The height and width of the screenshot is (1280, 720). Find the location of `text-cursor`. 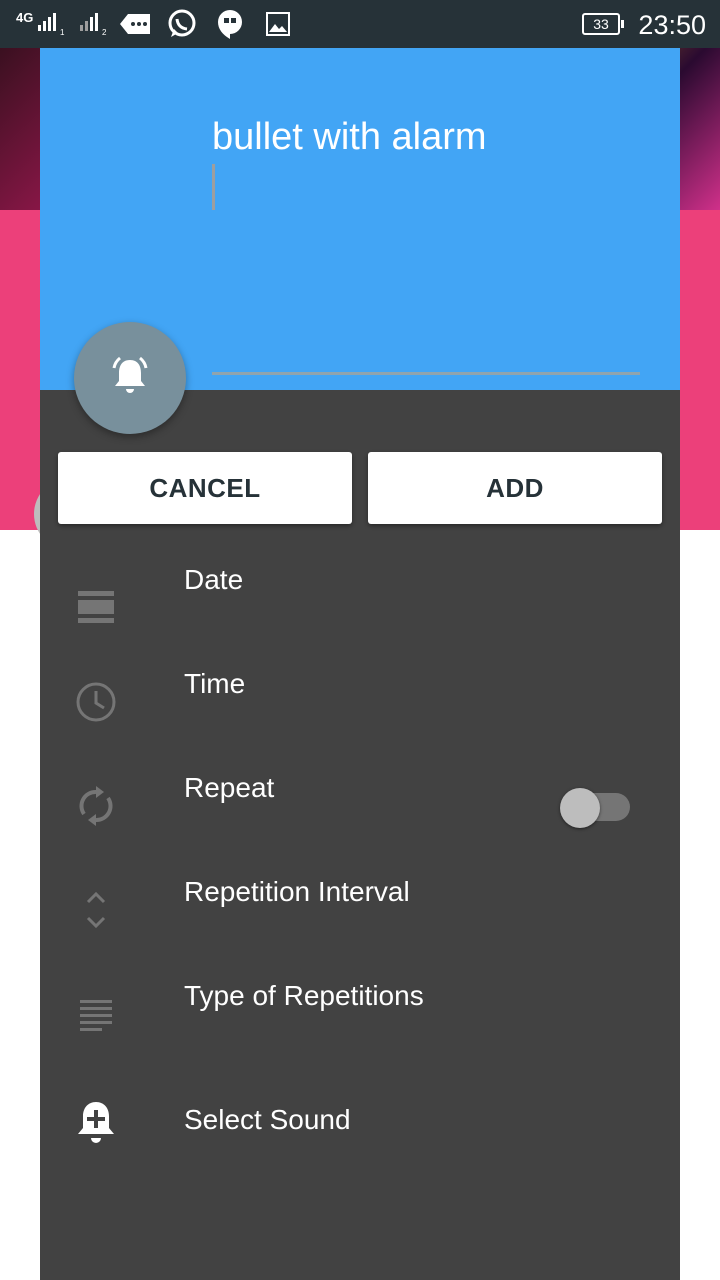

text-cursor is located at coordinates (213, 187).